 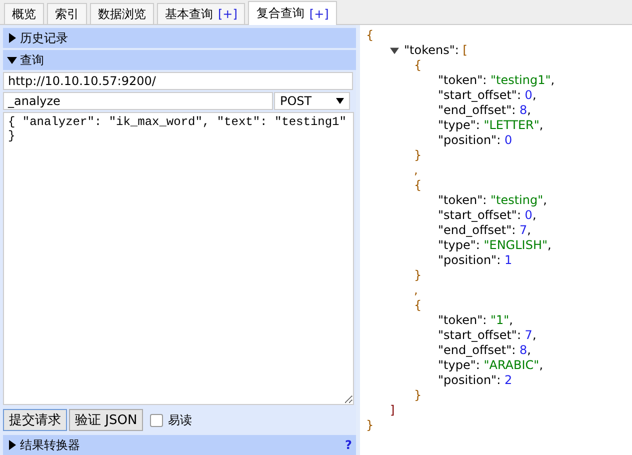 I want to click on json-line: "position": 2, so click(x=475, y=380).